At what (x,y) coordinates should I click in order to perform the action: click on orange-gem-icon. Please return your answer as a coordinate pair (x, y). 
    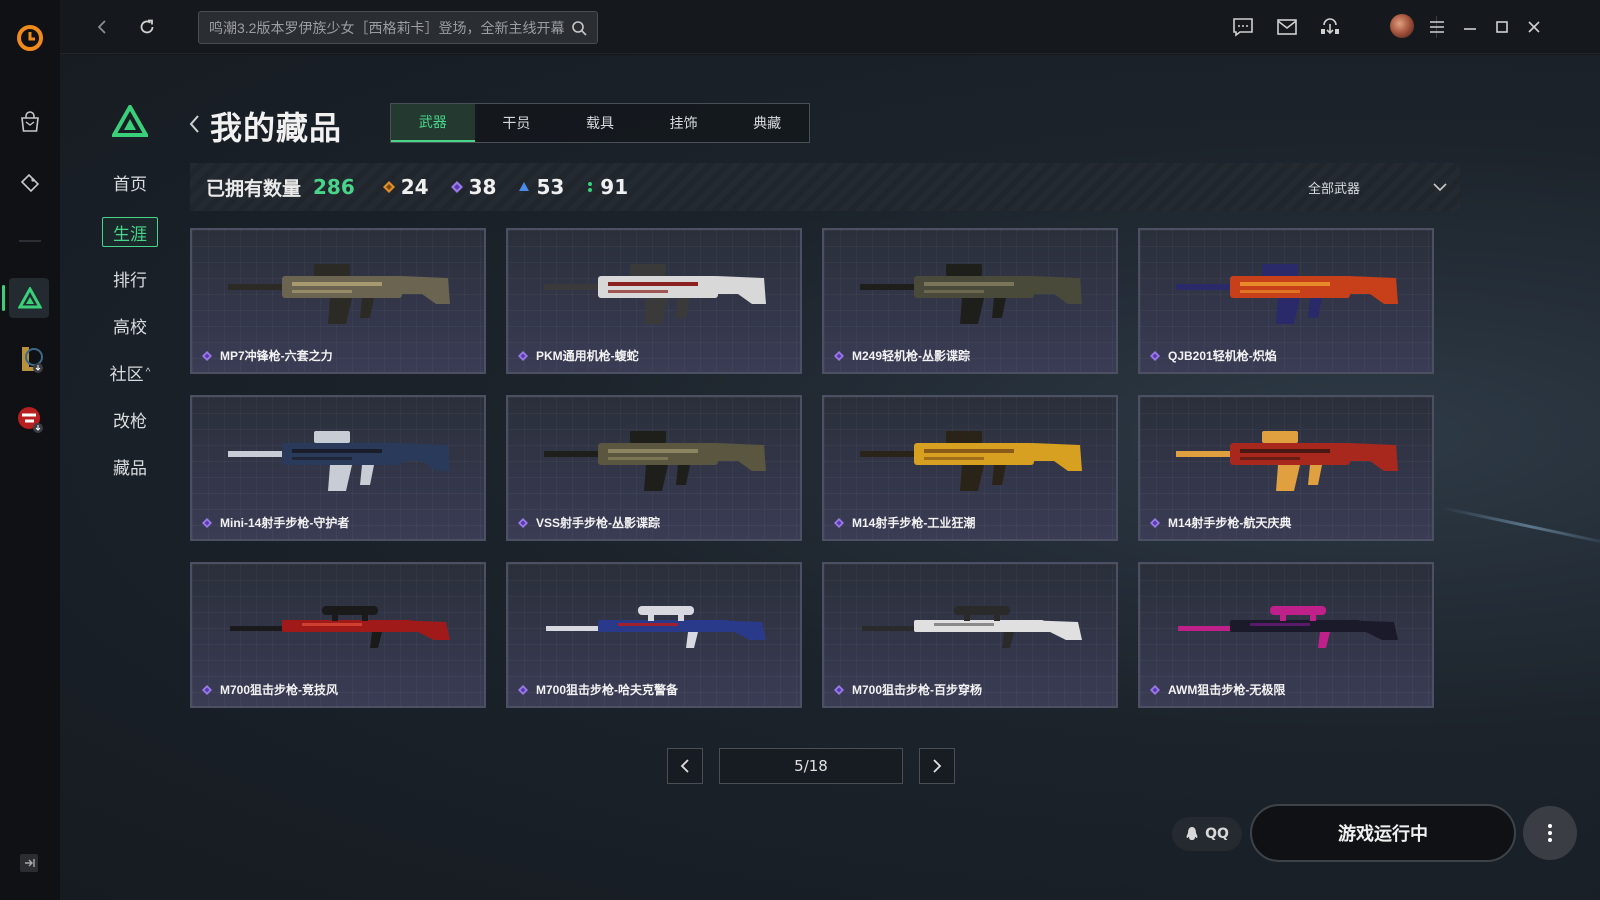
    Looking at the image, I should click on (388, 187).